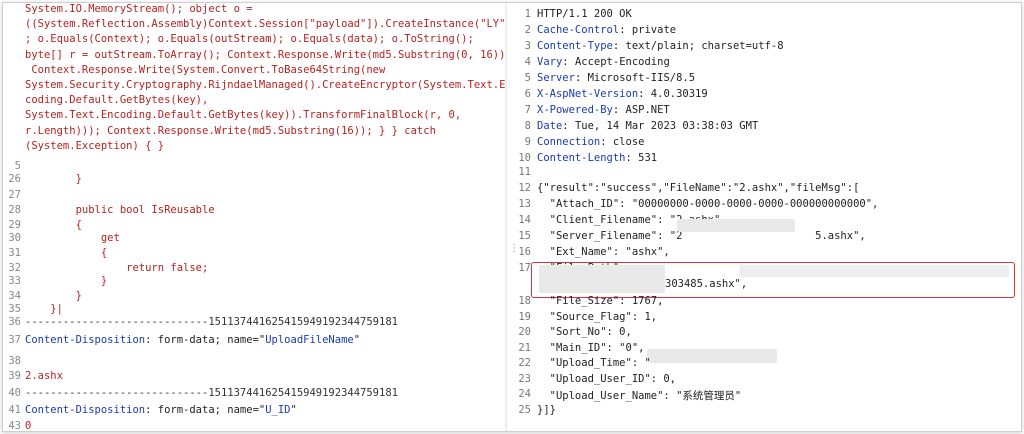 The height and width of the screenshot is (434, 1024). I want to click on response-header-line: X-AspNet-Version: 4.0.30319, so click(622, 94).